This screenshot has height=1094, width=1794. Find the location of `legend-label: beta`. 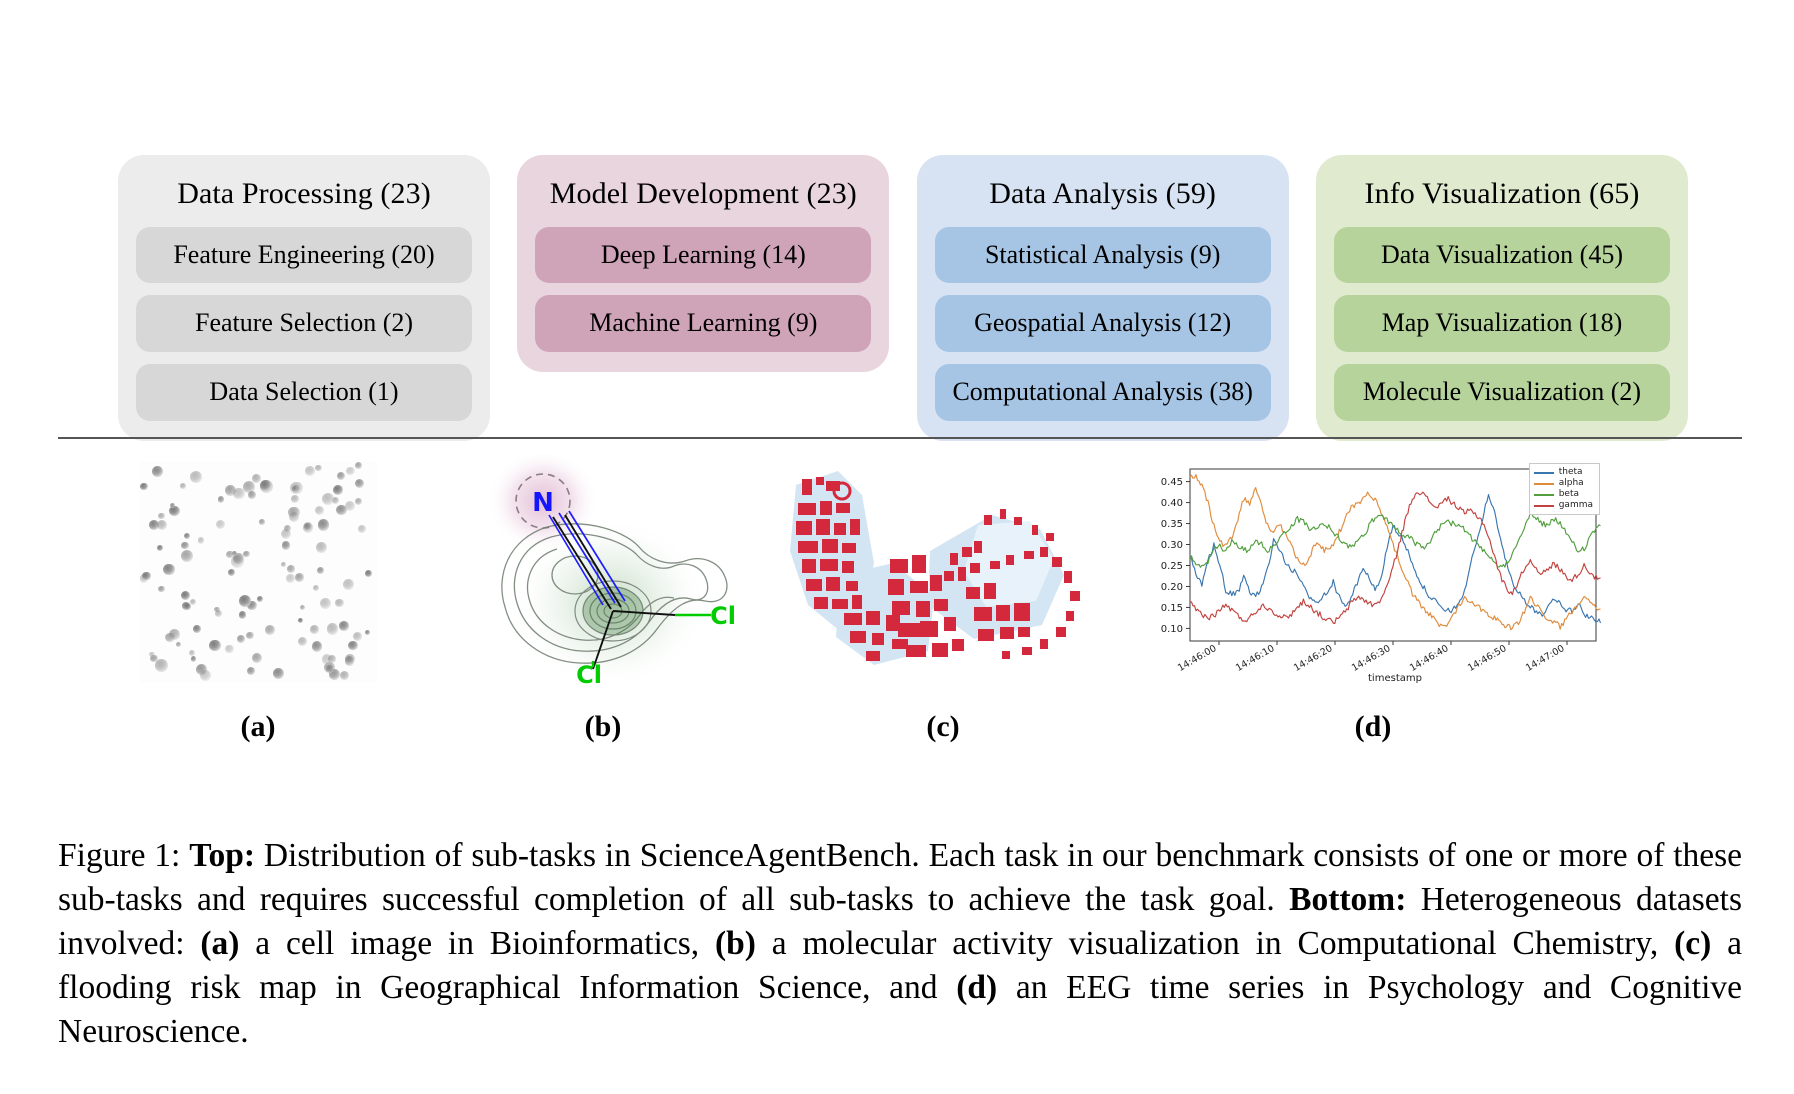

legend-label: beta is located at coordinates (1569, 494).